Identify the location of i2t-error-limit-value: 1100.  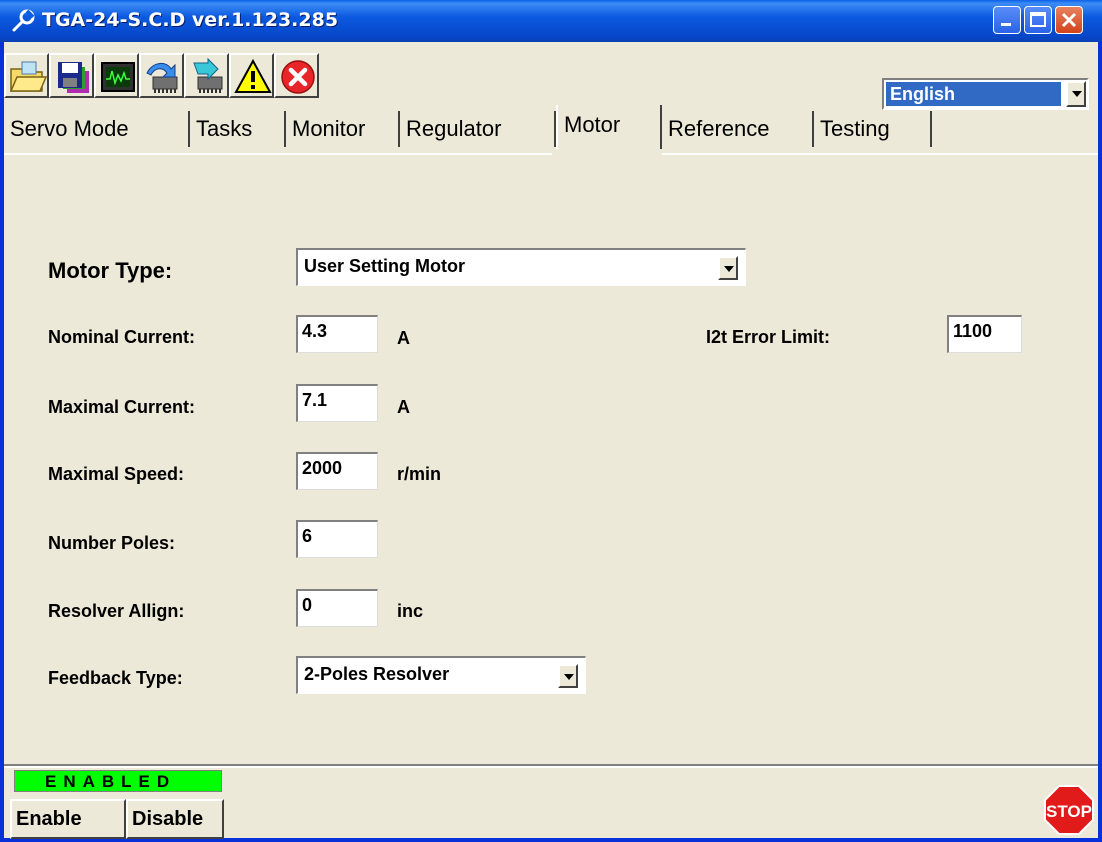
(973, 331).